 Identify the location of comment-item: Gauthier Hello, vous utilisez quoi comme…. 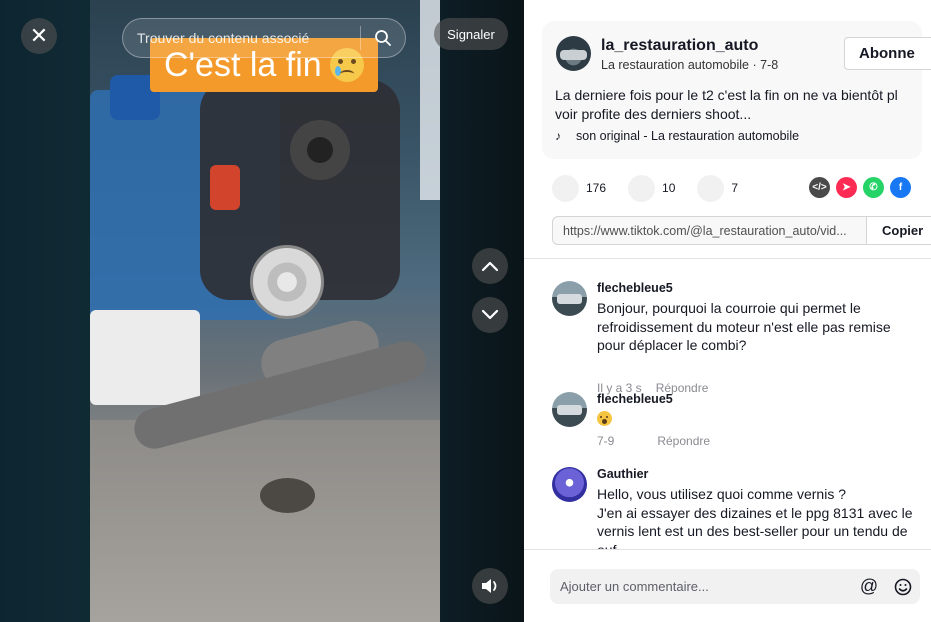
(741, 508).